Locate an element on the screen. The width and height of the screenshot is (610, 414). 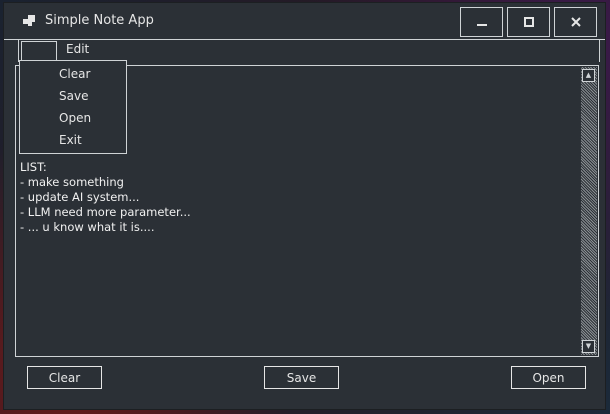
title-bar: Simple Note App is located at coordinates (304, 21).